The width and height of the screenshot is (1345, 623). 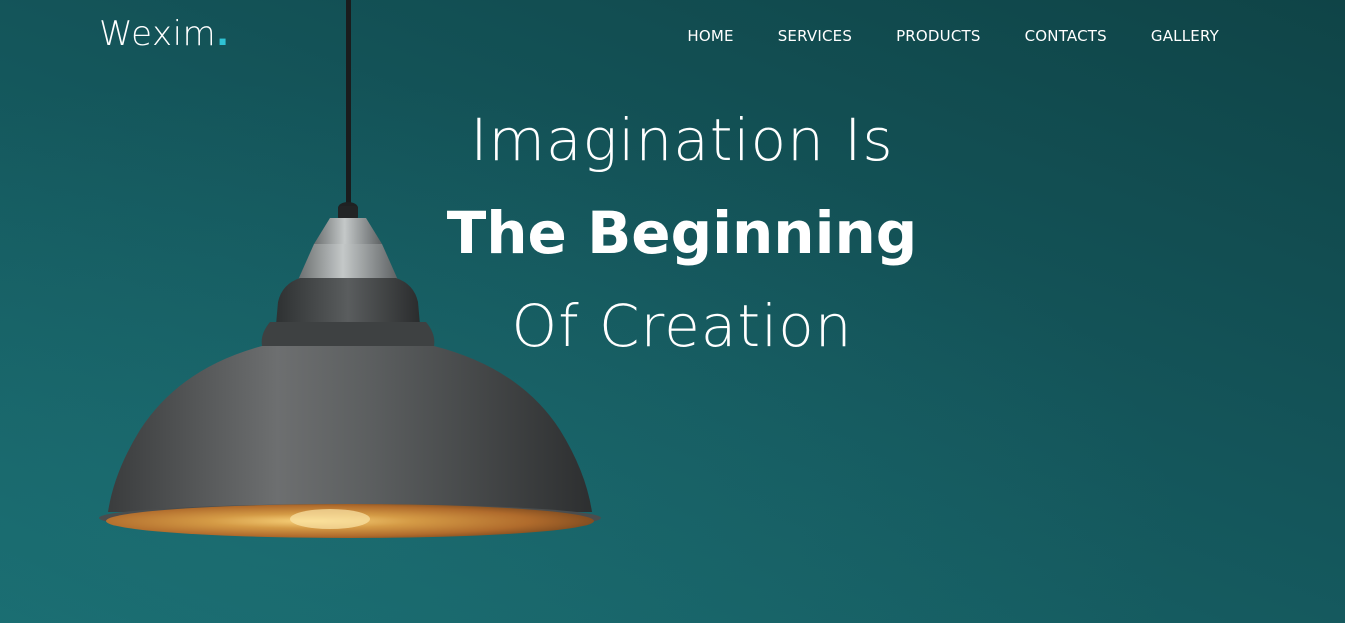 What do you see at coordinates (682, 140) in the screenshot?
I see `headline-line-1: Imagination Is` at bounding box center [682, 140].